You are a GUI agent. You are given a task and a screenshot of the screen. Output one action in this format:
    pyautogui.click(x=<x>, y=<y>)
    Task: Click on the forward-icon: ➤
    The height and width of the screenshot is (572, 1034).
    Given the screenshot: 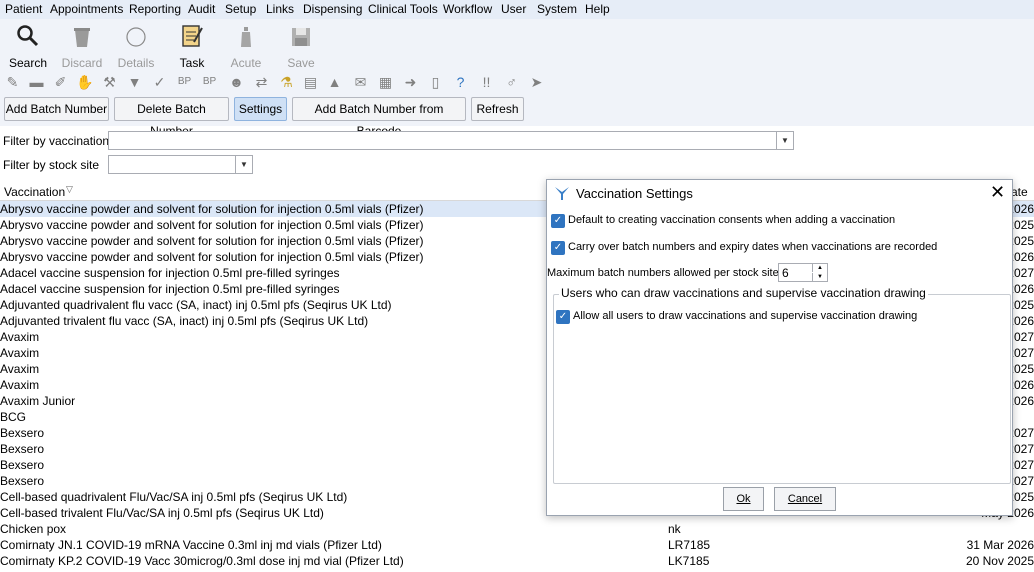 What is the action you would take?
    pyautogui.click(x=536, y=82)
    